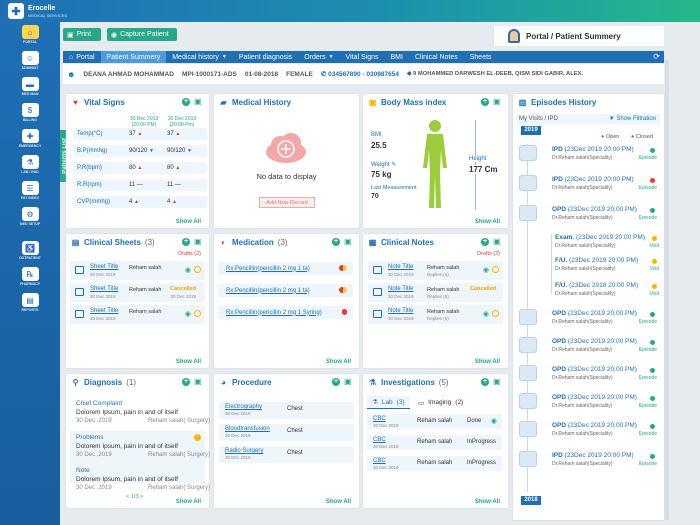  Describe the element at coordinates (632, 119) in the screenshot. I see `show-filtration-button: ▼ Show Filtration` at that location.